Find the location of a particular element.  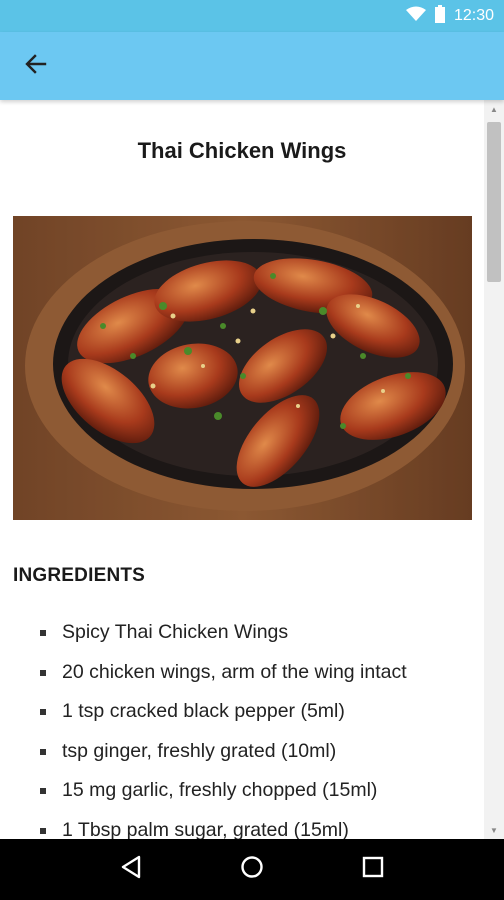

home-circle-icon is located at coordinates (252, 869).